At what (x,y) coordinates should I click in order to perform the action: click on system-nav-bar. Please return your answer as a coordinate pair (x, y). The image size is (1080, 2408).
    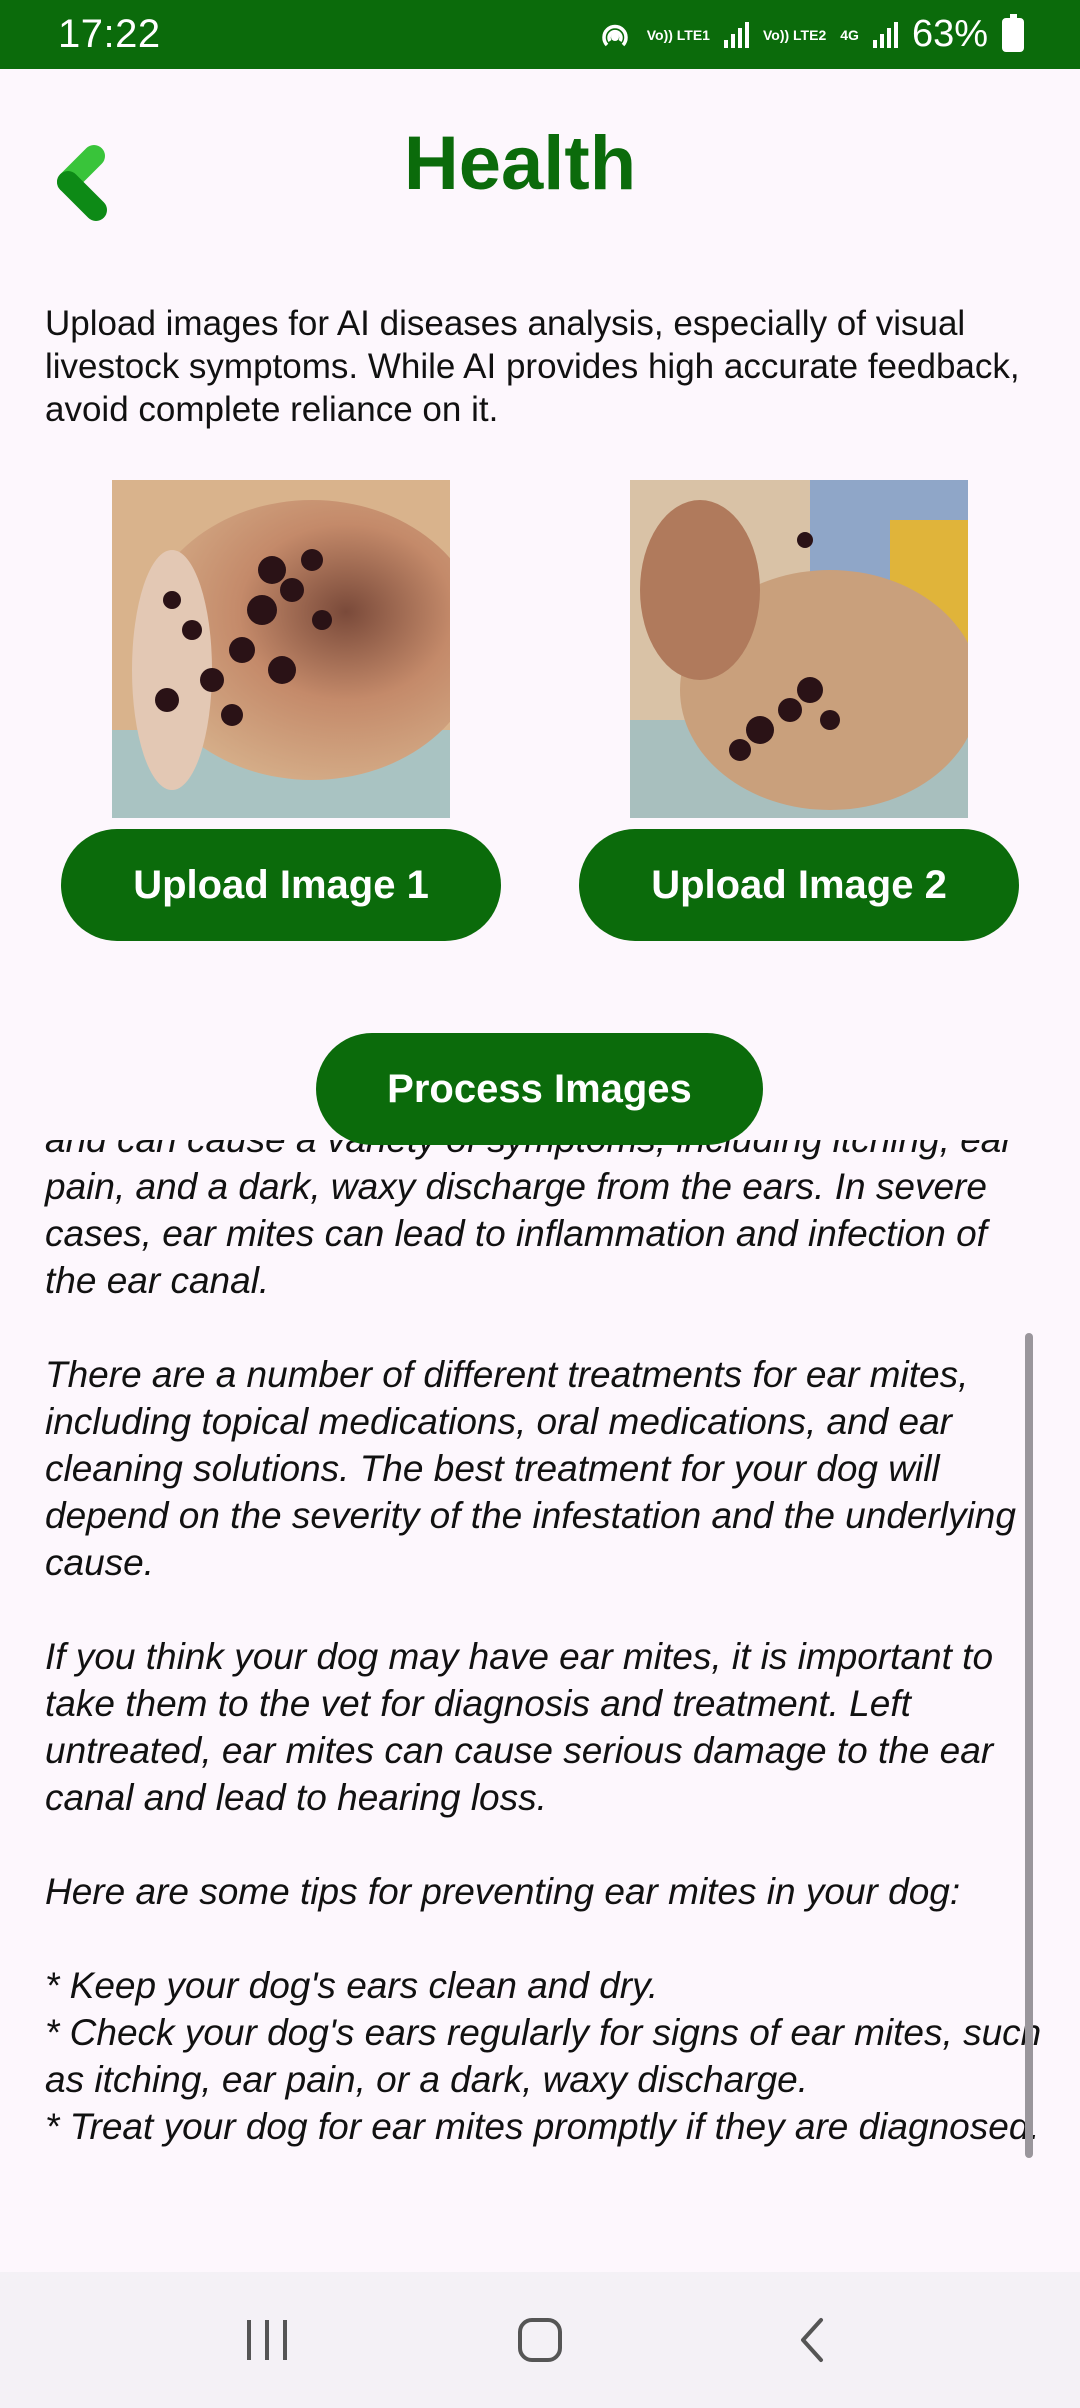
    Looking at the image, I should click on (540, 2340).